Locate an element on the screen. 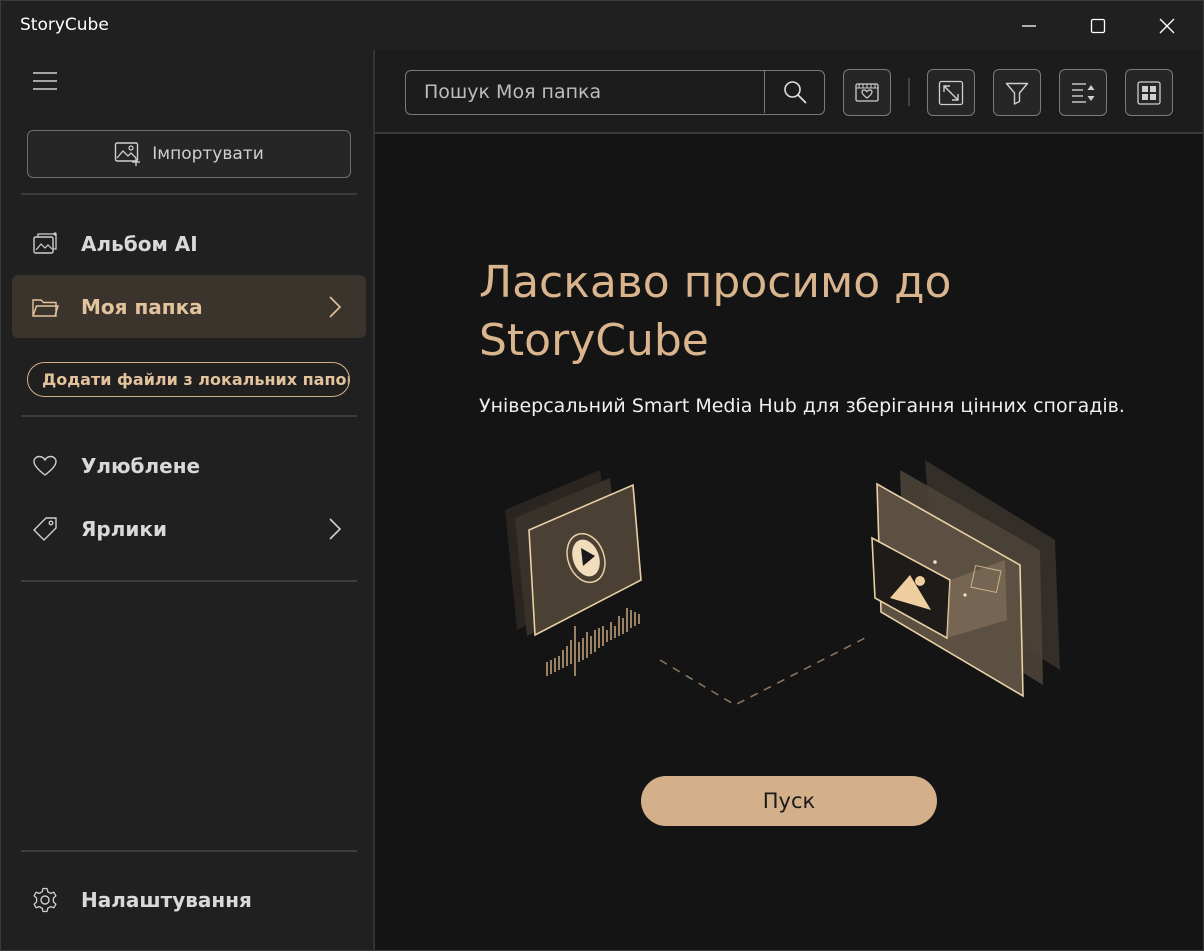 This screenshot has width=1204, height=951. add-local-files-button: Додати файли з локальних папок is located at coordinates (188, 379).